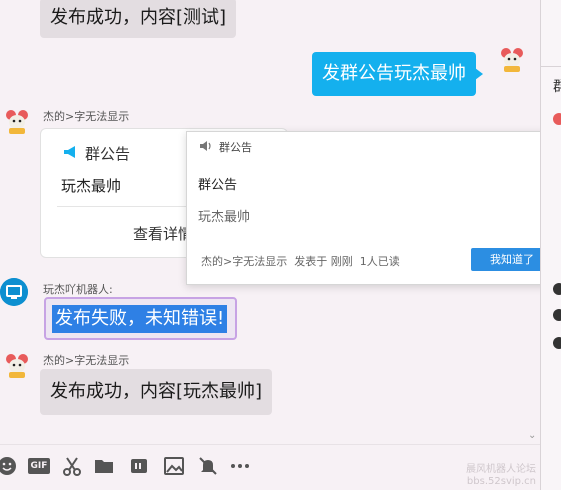 The height and width of the screenshot is (490, 561). What do you see at coordinates (163, 233) in the screenshot?
I see `view-details-link: 查看详情` at bounding box center [163, 233].